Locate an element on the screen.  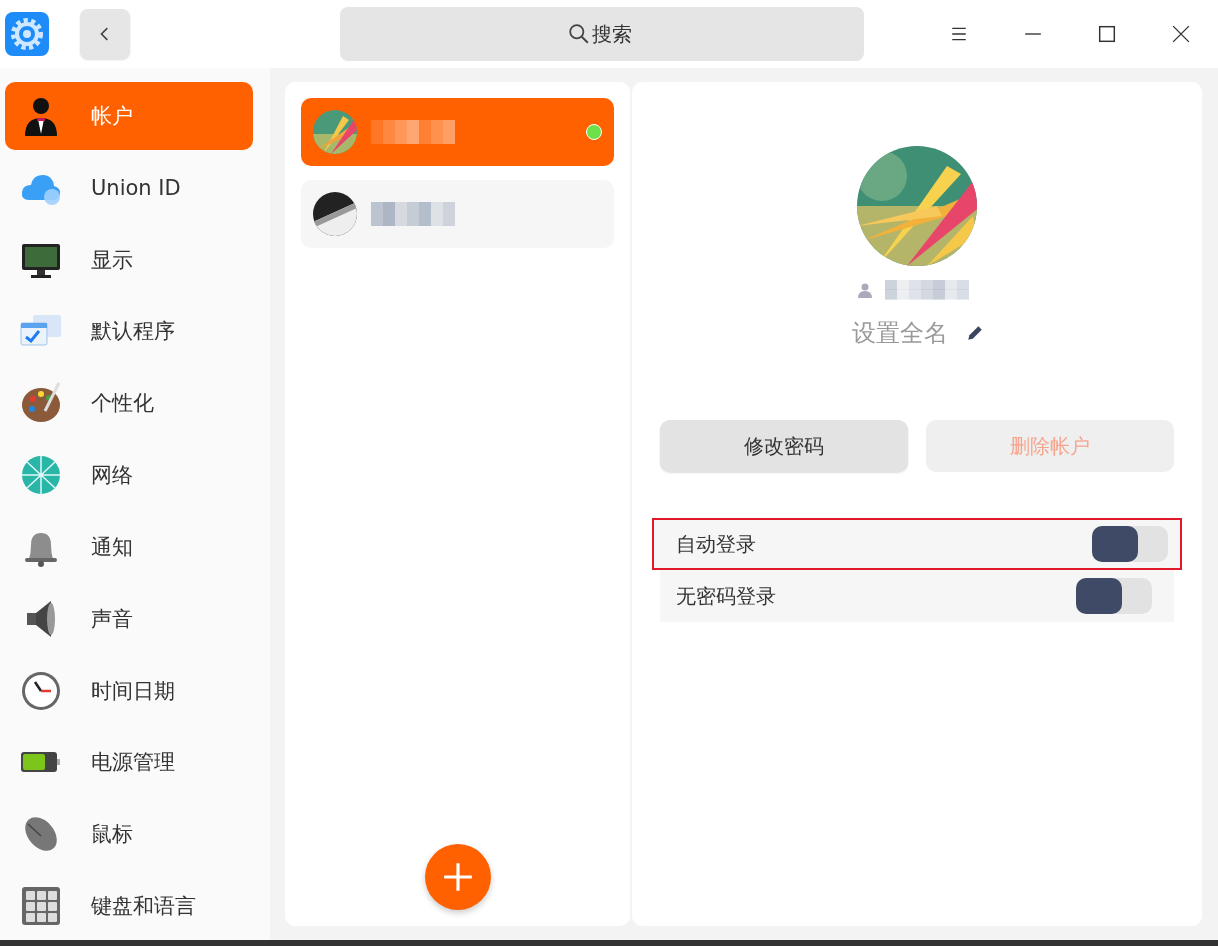
keyboard-icon is located at coordinates (41, 906).